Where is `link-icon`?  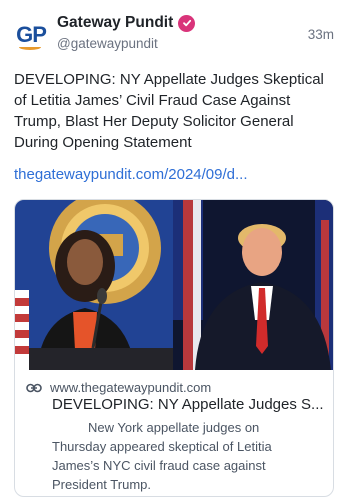
link-icon is located at coordinates (34, 387).